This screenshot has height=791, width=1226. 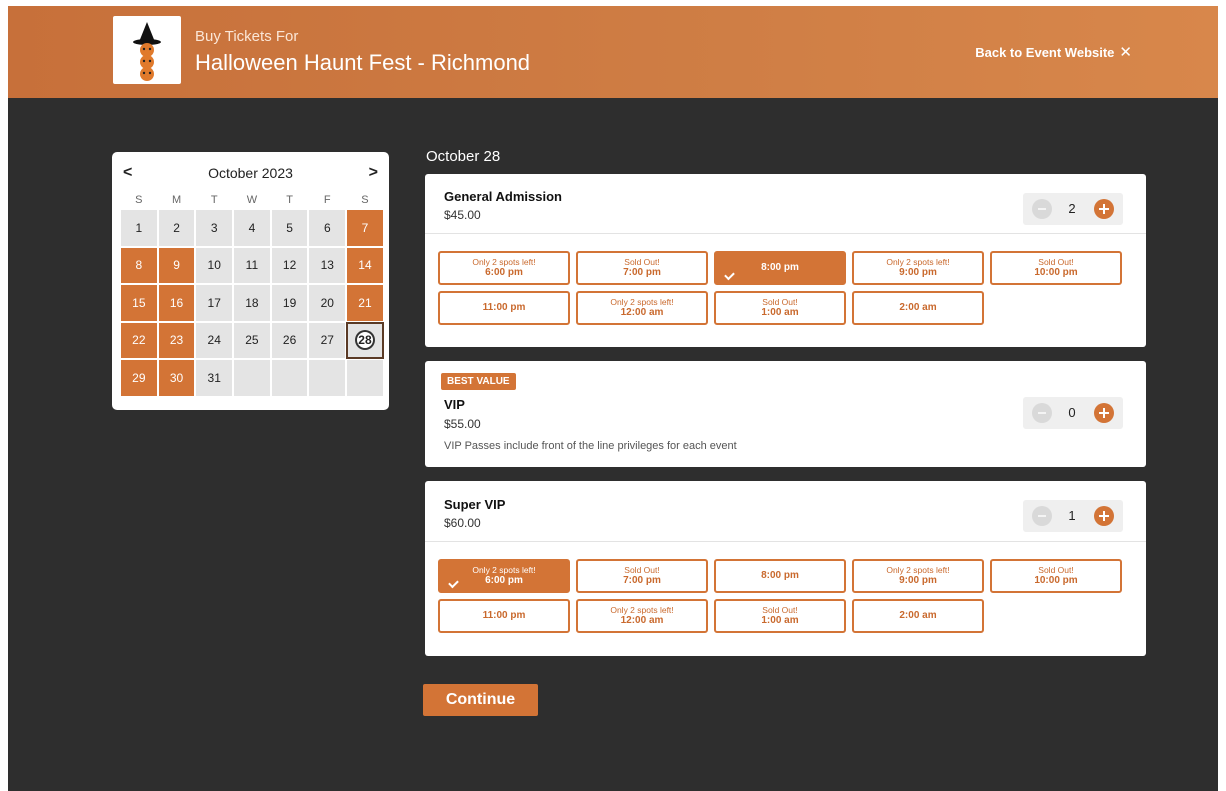 I want to click on chevron-right-icon: >, so click(x=373, y=173).